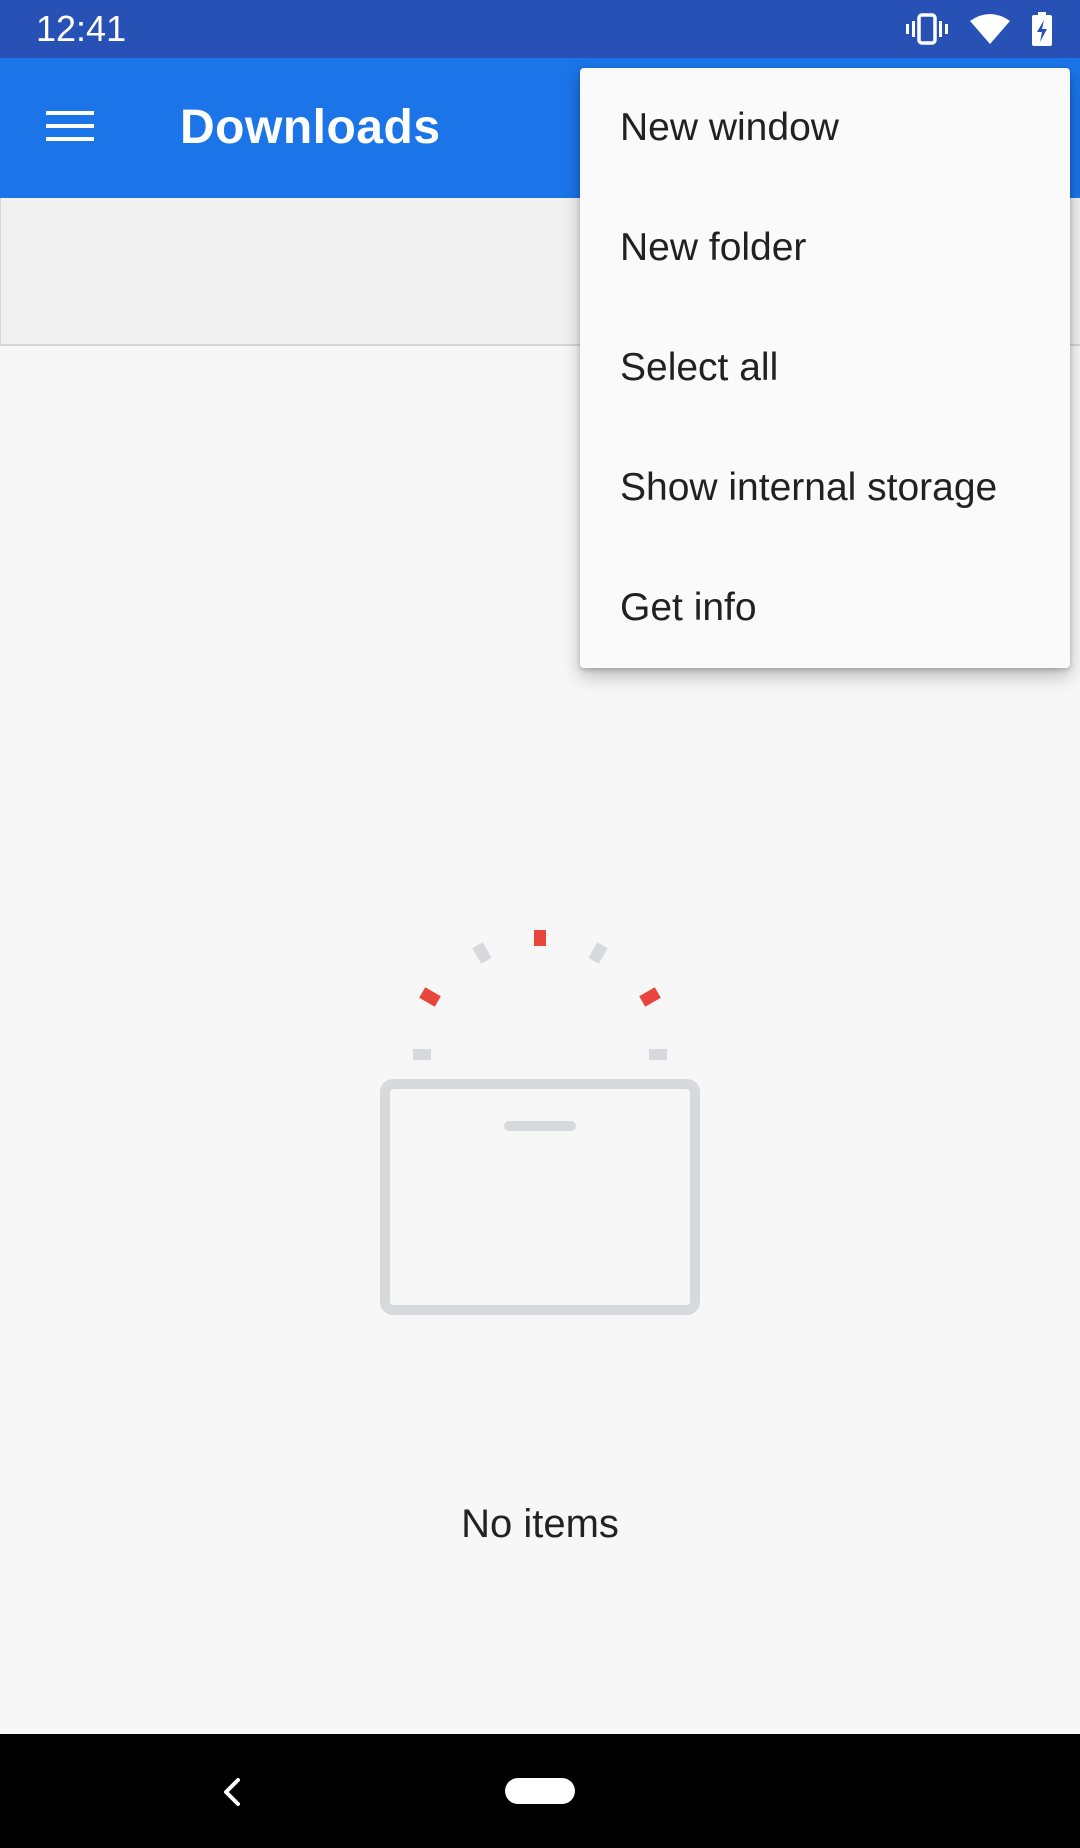 This screenshot has width=1080, height=1848. I want to click on status-time: 12:41, so click(81, 28).